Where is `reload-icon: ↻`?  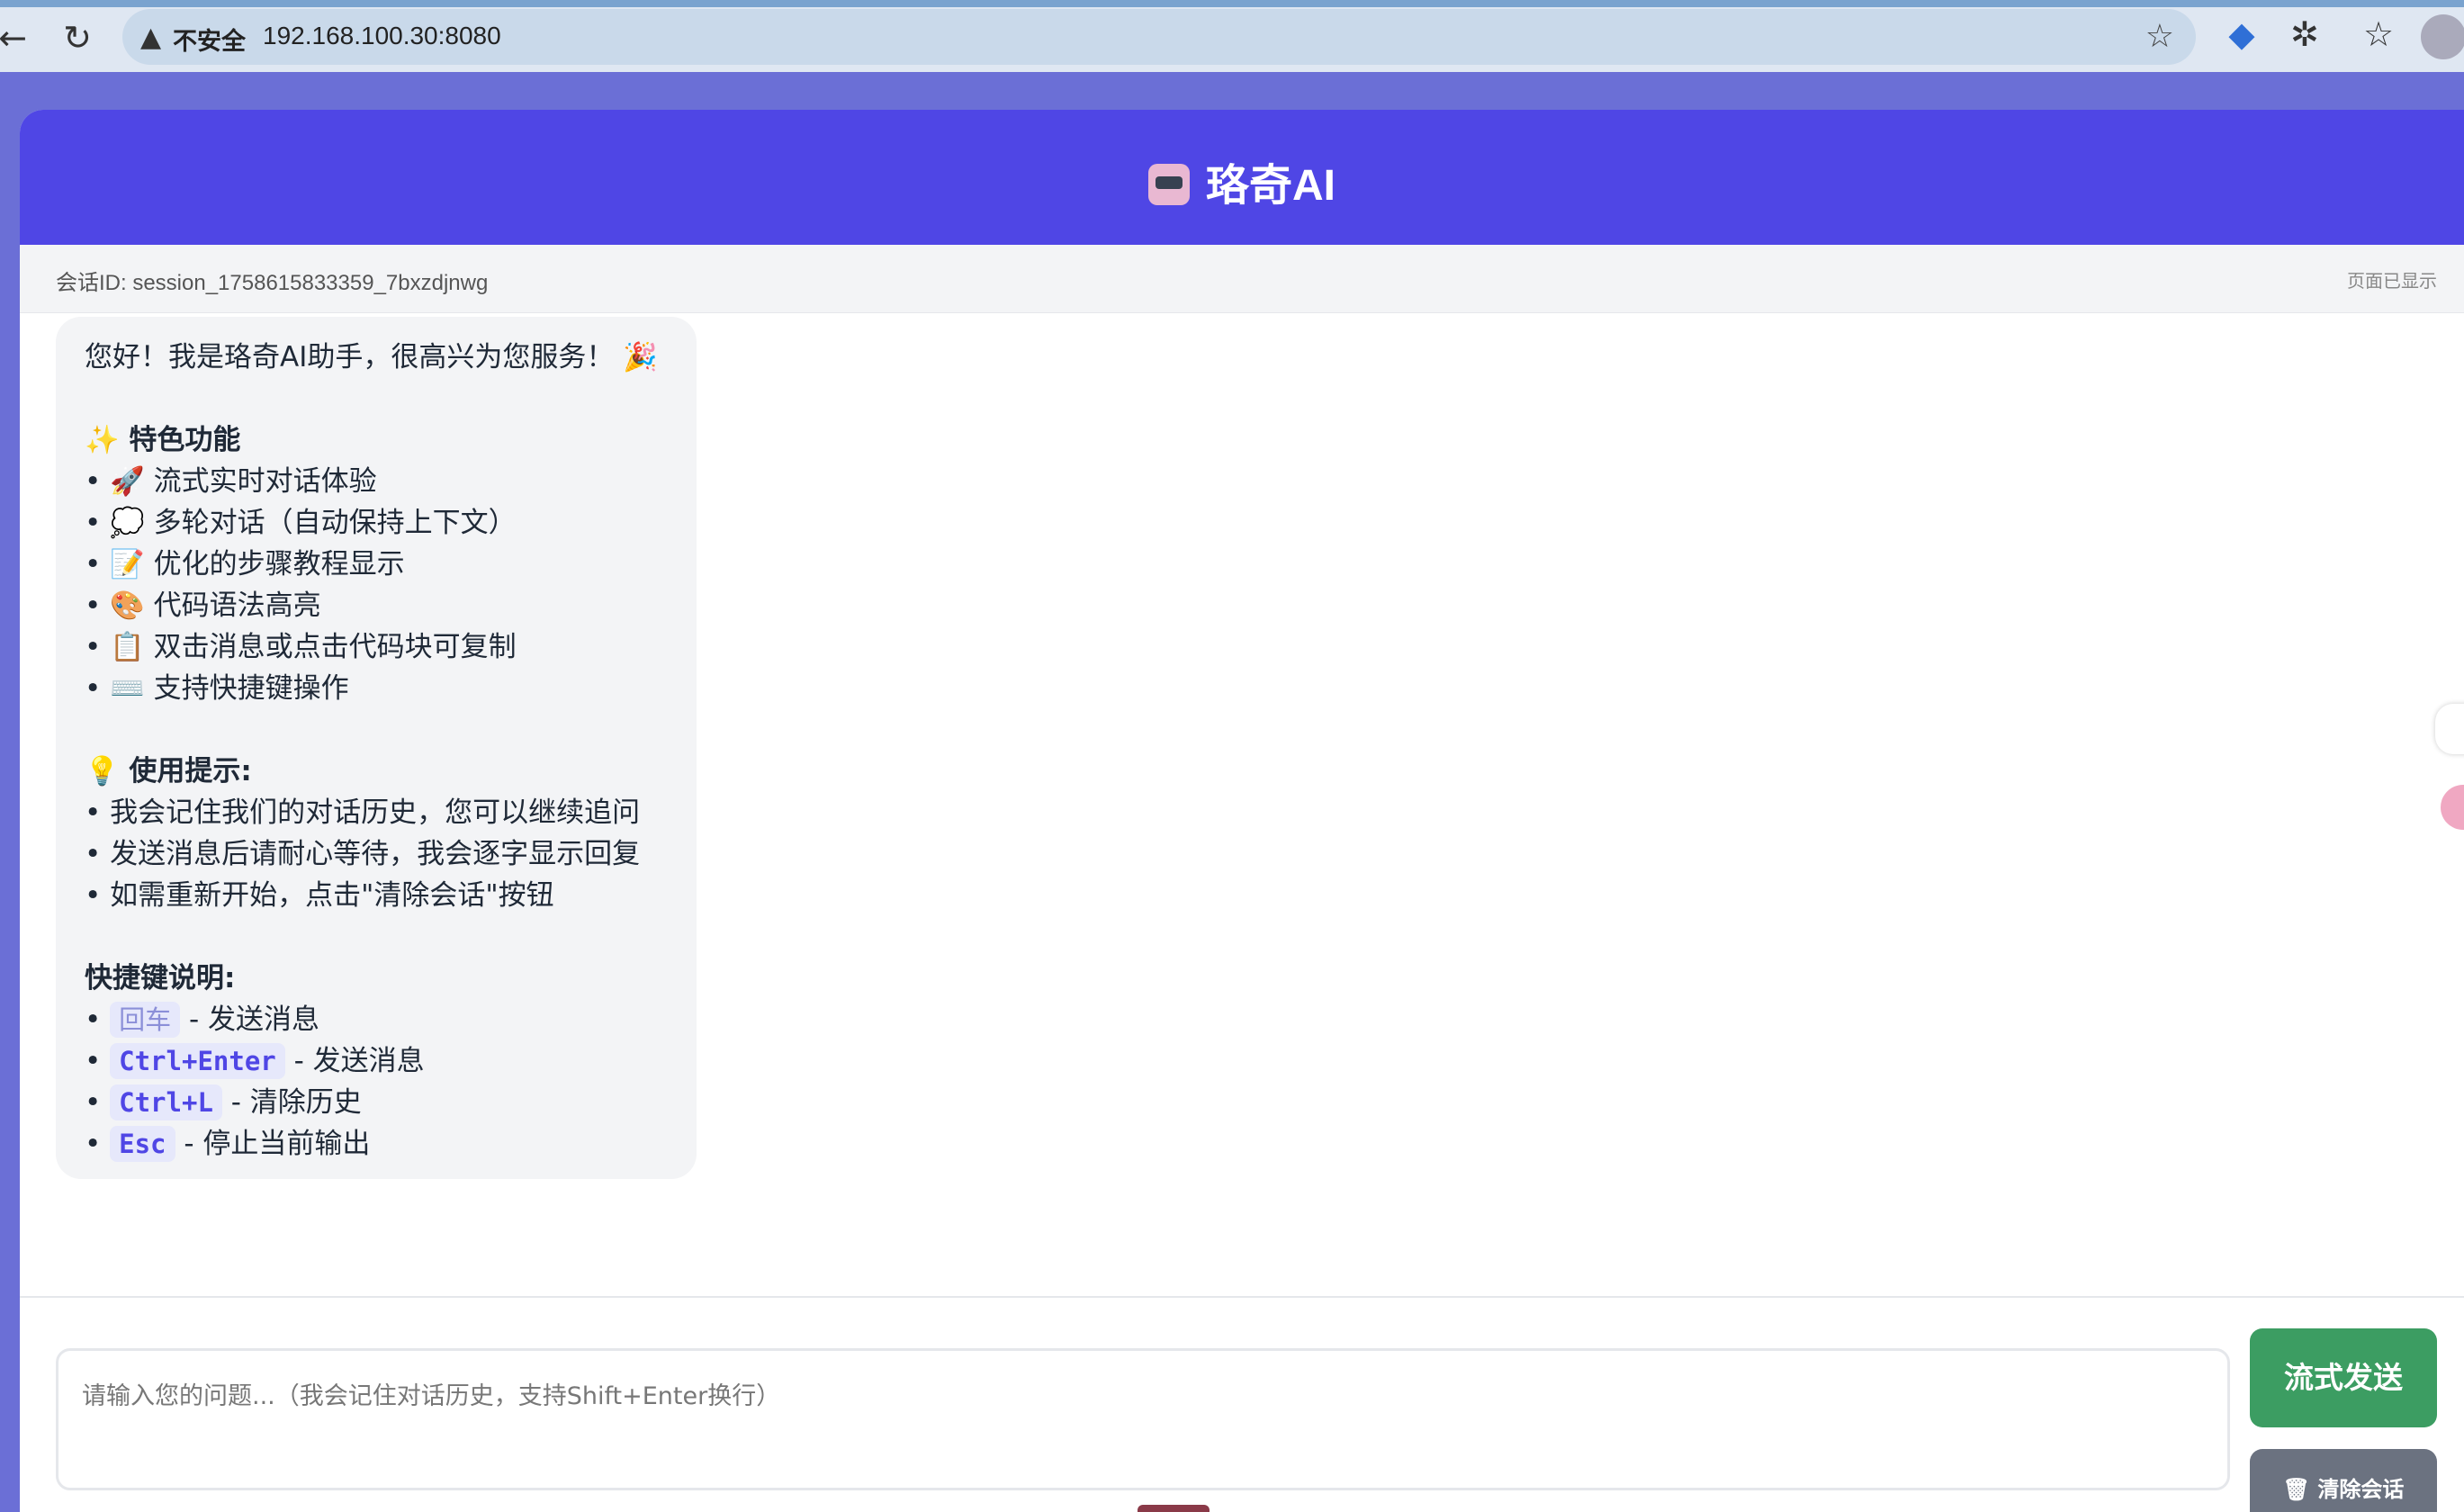
reload-icon: ↻ is located at coordinates (77, 38).